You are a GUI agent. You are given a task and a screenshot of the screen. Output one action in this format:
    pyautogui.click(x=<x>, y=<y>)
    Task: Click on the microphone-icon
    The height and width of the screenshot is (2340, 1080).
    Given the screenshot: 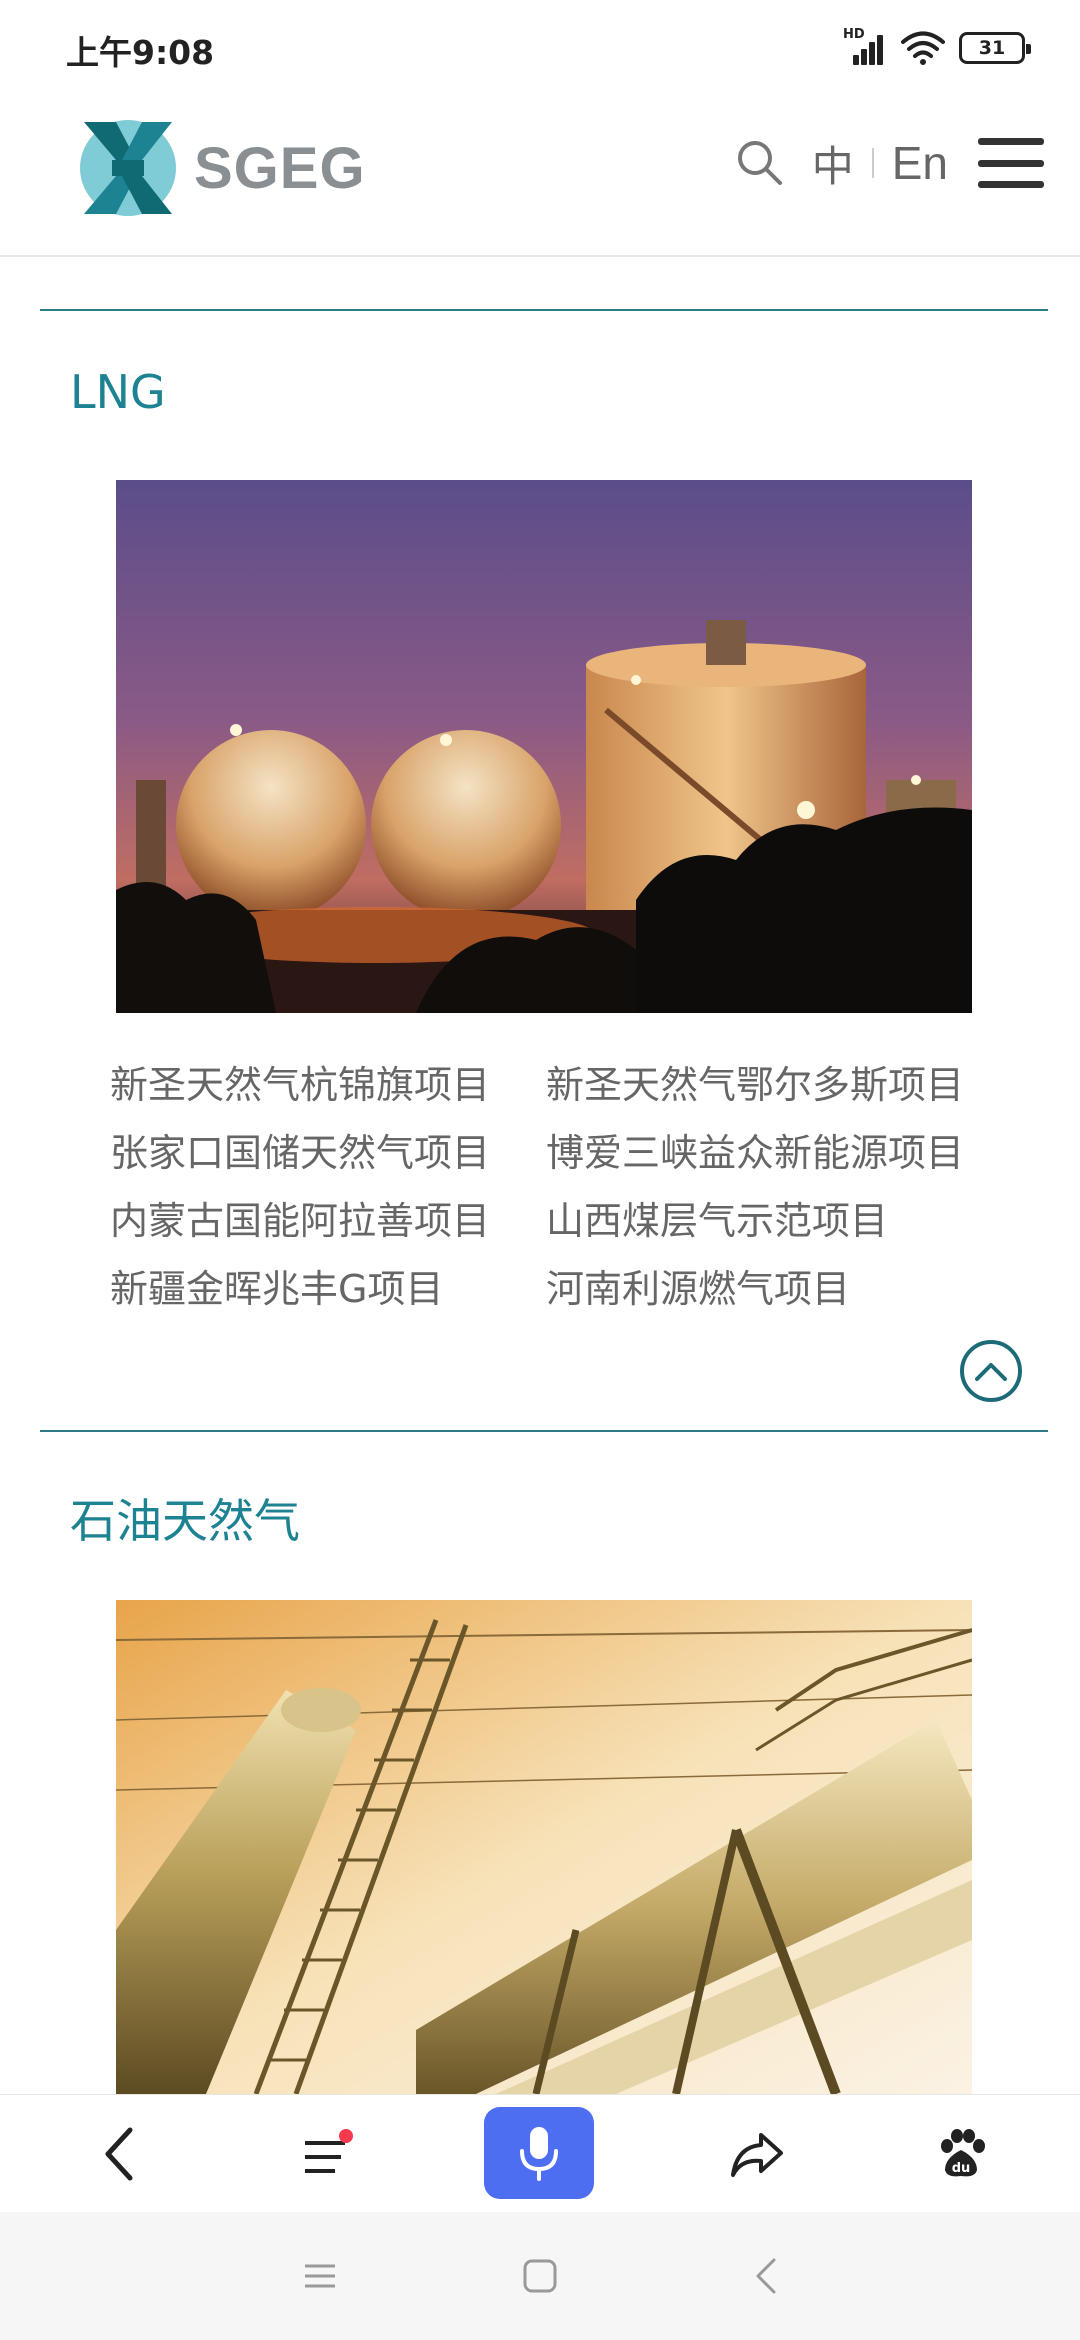 What is the action you would take?
    pyautogui.click(x=539, y=2154)
    